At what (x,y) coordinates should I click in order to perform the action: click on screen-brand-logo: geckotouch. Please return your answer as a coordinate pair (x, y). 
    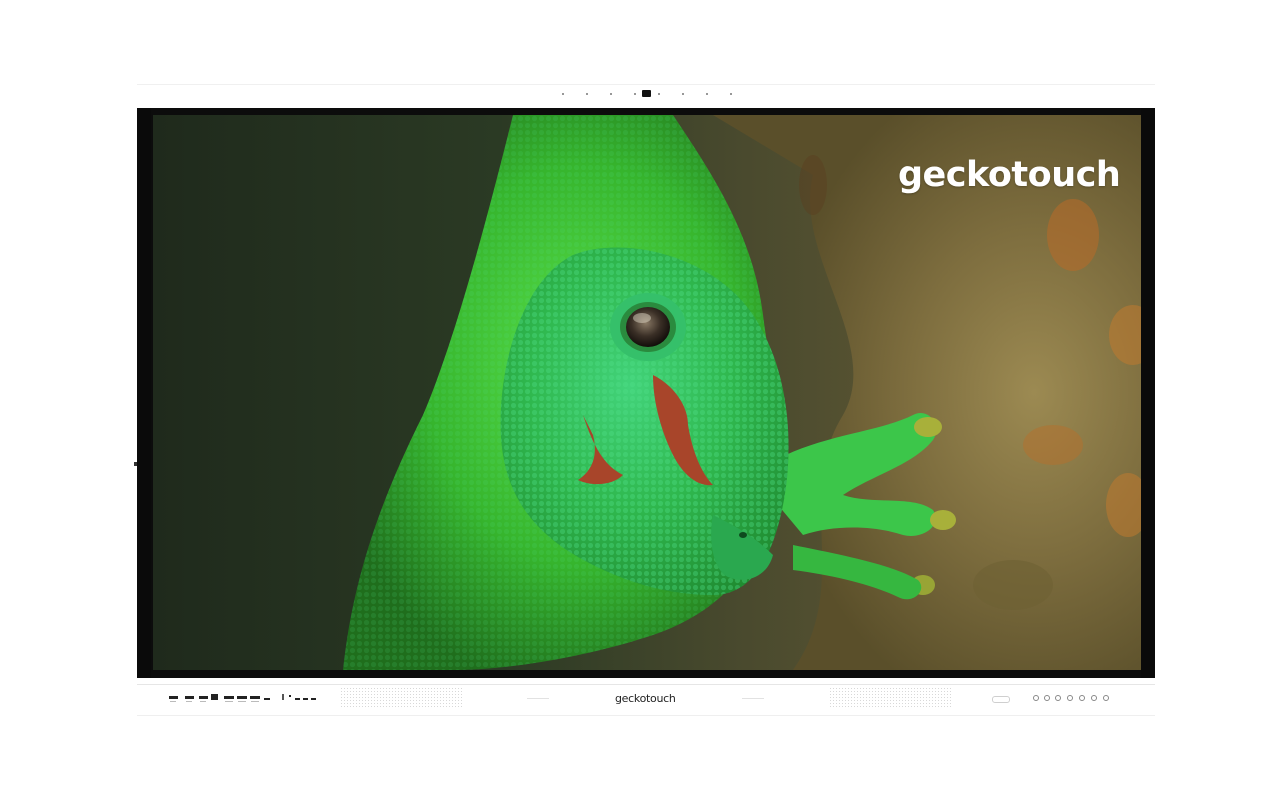
    Looking at the image, I should click on (1009, 175).